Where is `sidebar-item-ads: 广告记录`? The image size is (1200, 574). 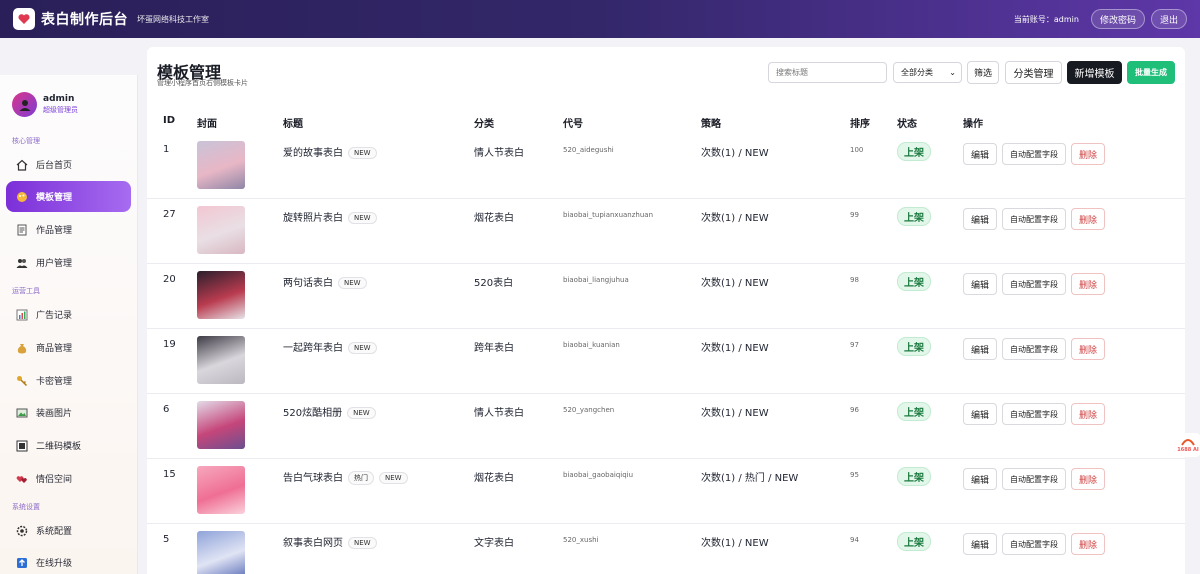 sidebar-item-ads: 广告记录 is located at coordinates (68, 314).